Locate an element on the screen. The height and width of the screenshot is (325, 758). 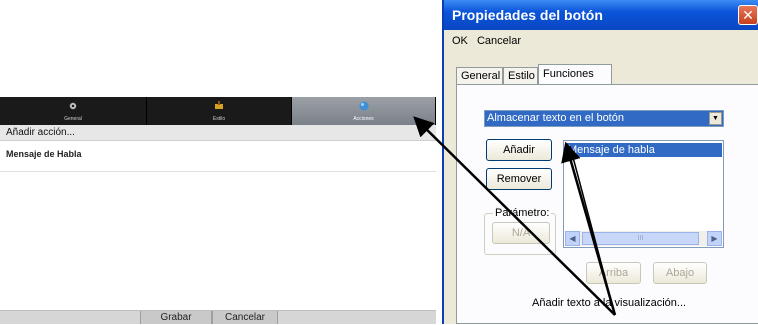
tab-label: Acciones is located at coordinates (363, 119).